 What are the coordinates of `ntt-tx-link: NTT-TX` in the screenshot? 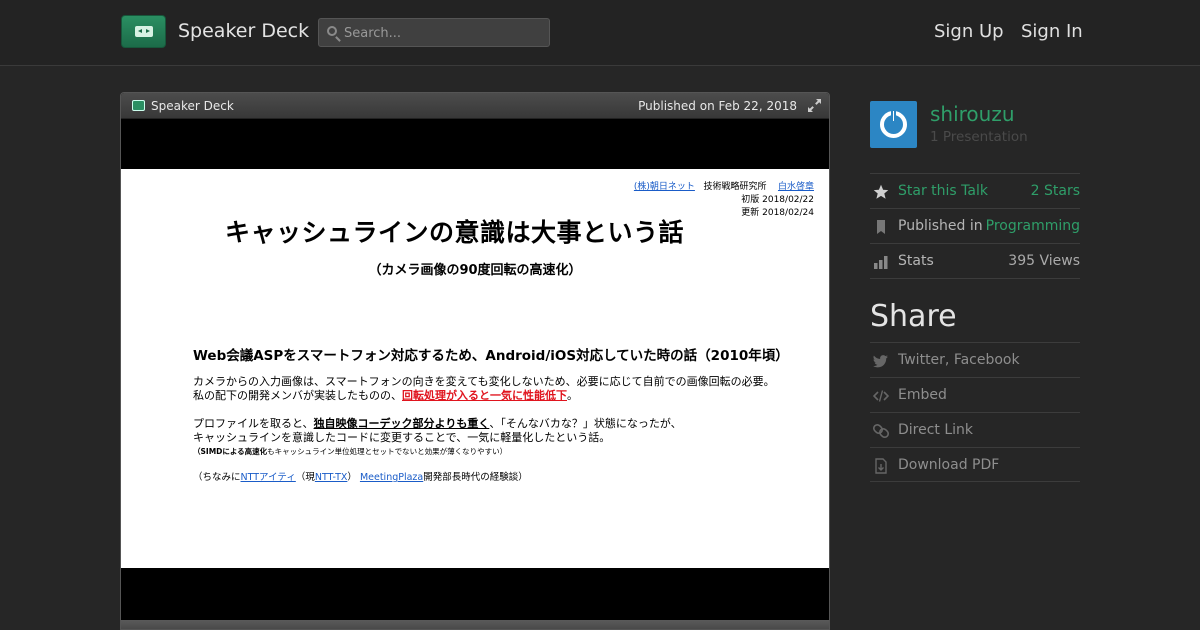 It's located at (331, 477).